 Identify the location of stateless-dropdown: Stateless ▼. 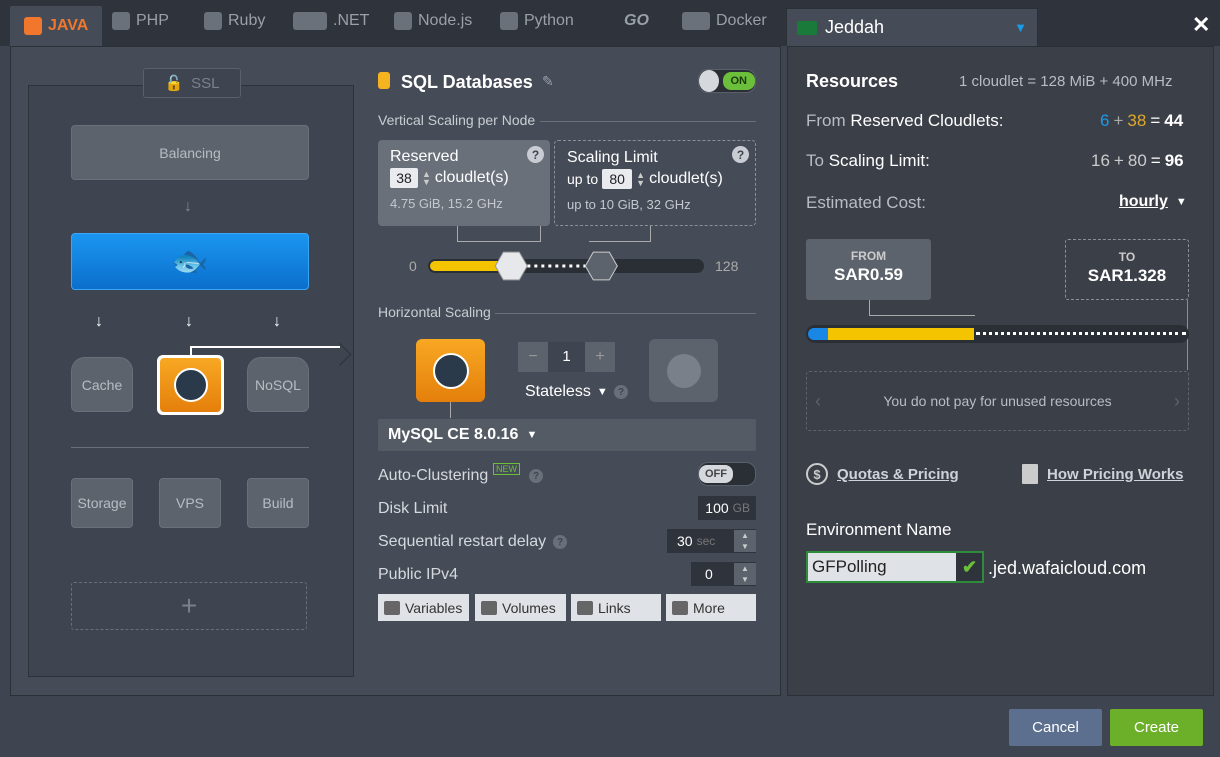
(566, 392).